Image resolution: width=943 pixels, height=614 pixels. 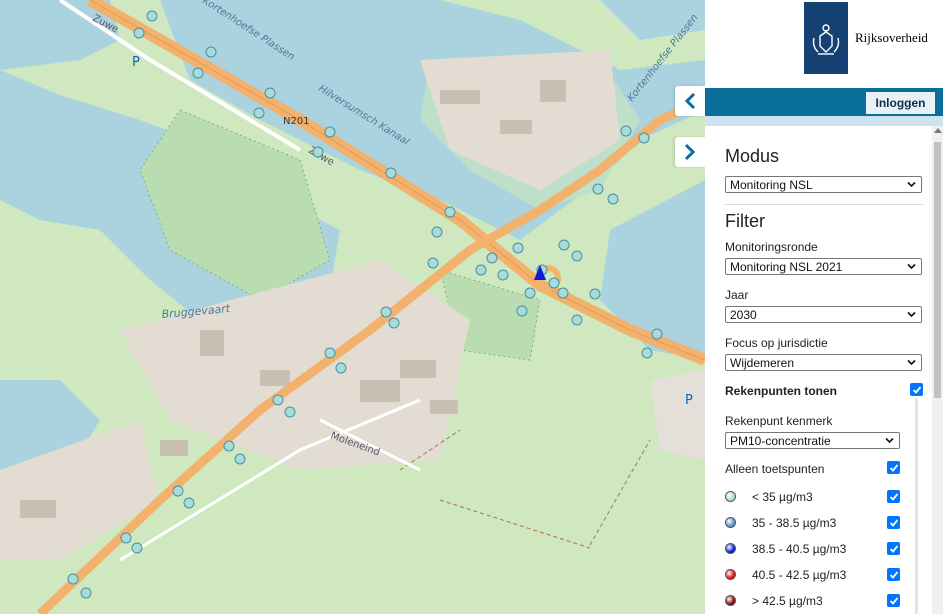 What do you see at coordinates (779, 421) in the screenshot?
I see `feature-label: Rekenpunt kenmerk` at bounding box center [779, 421].